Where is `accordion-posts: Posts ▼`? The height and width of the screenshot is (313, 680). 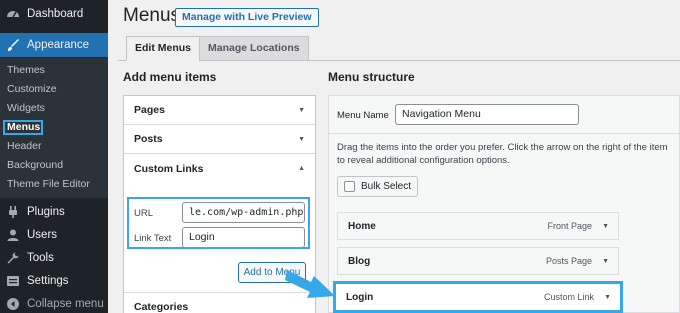
accordion-posts: Posts ▼ is located at coordinates (219, 139).